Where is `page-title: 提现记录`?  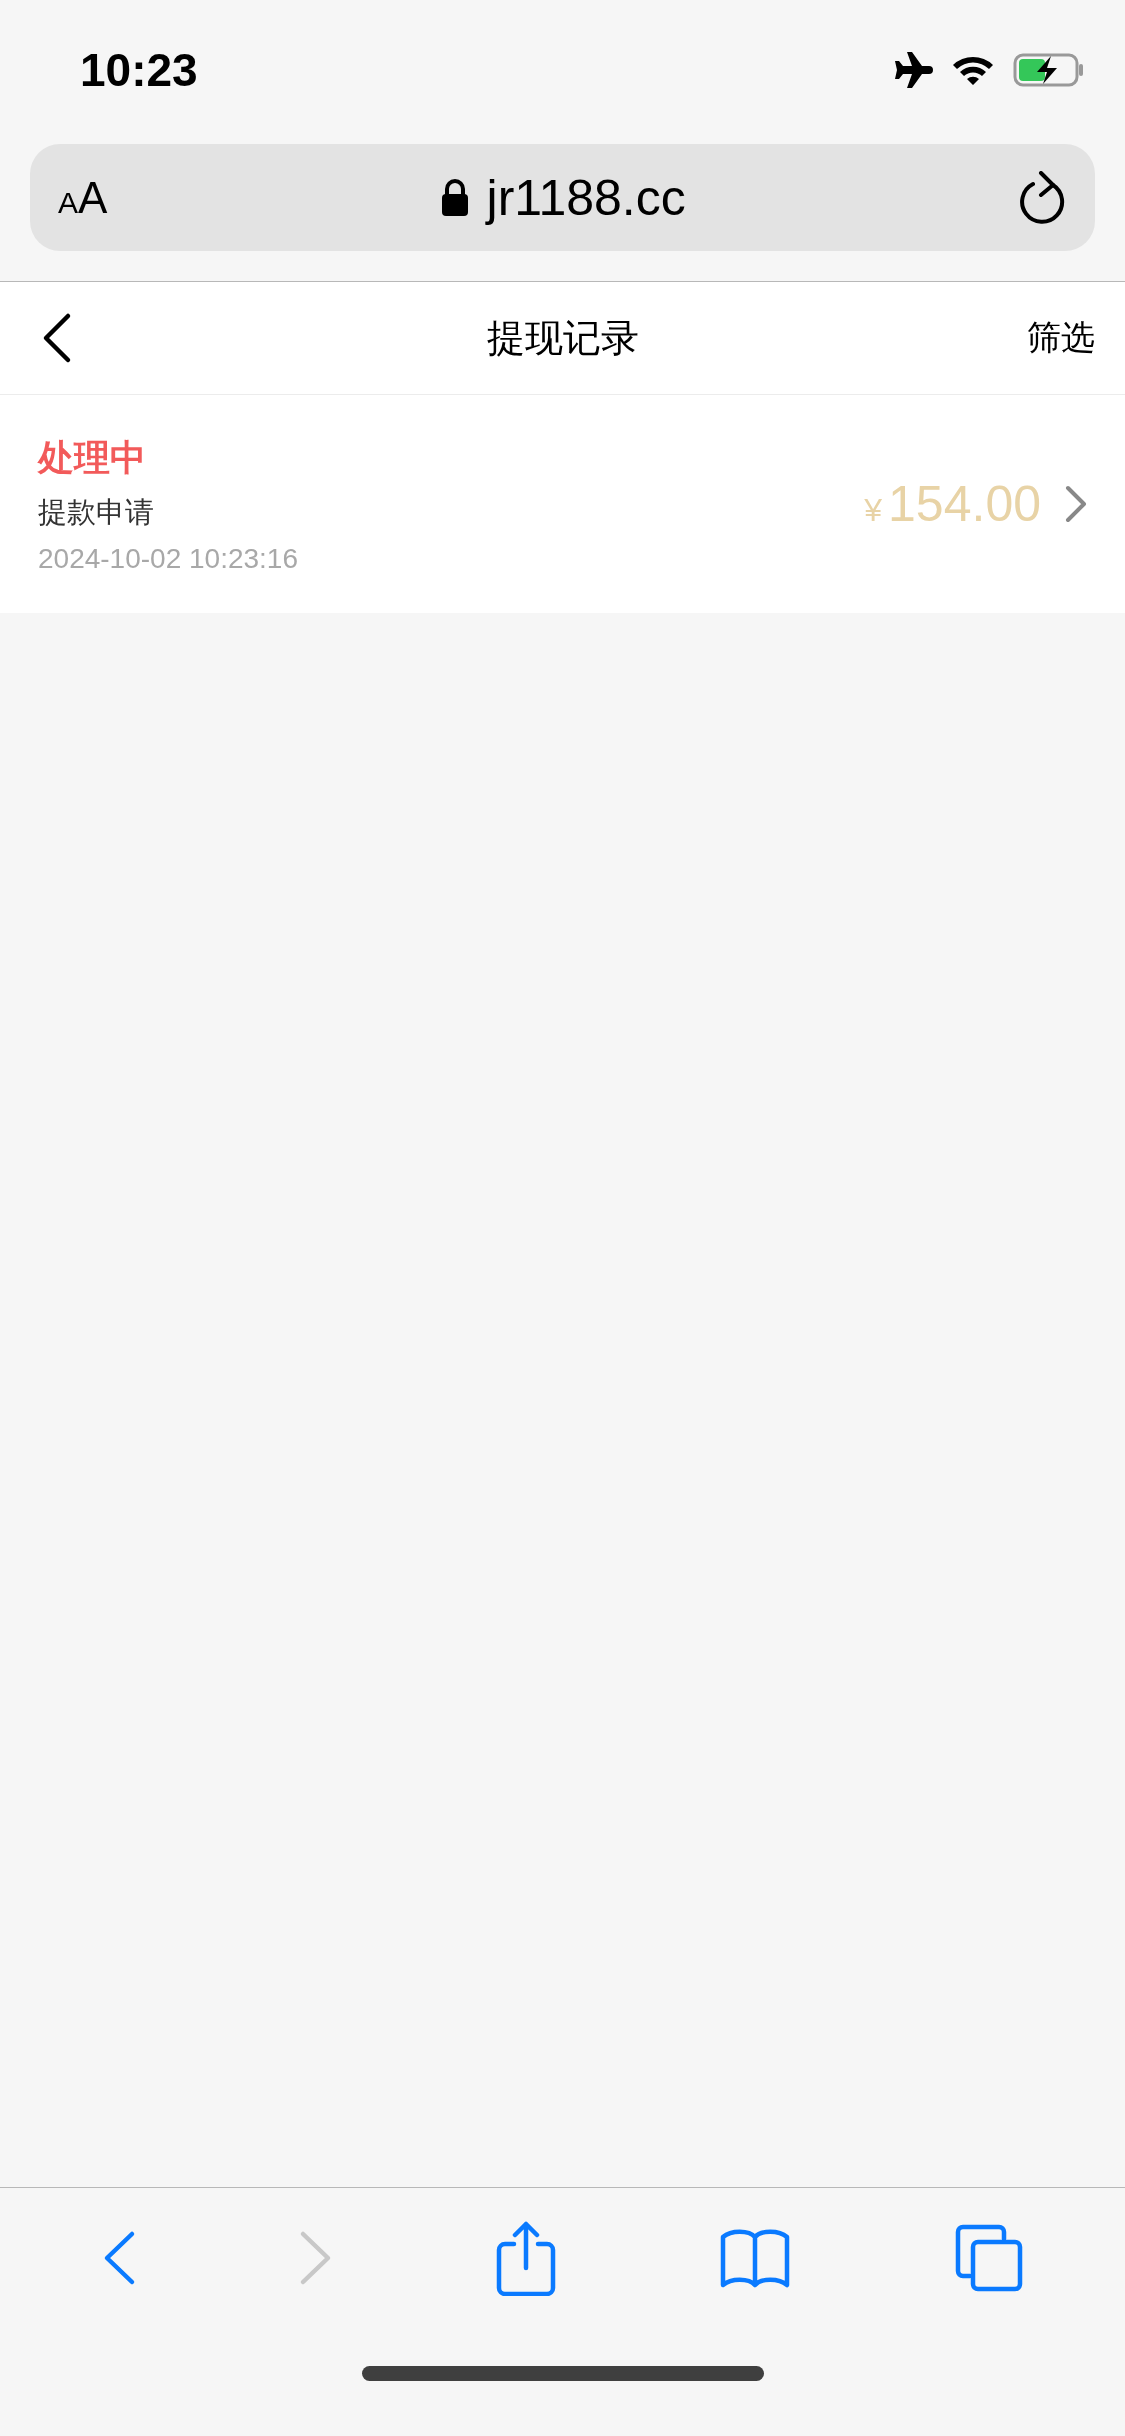 page-title: 提现记录 is located at coordinates (562, 338).